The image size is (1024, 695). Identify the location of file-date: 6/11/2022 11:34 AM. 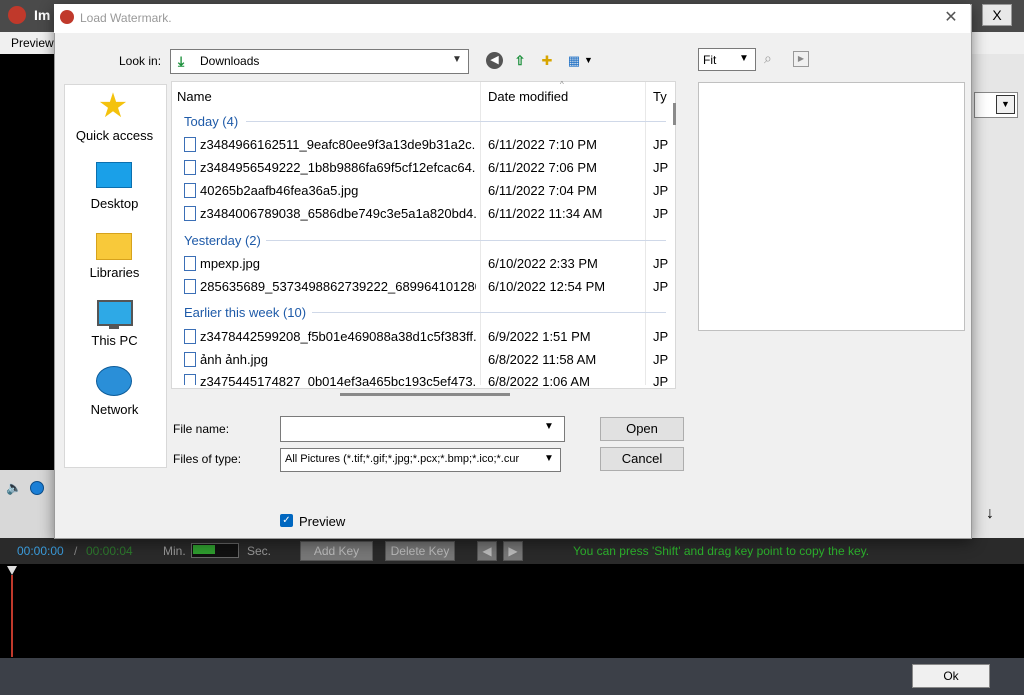
(545, 213).